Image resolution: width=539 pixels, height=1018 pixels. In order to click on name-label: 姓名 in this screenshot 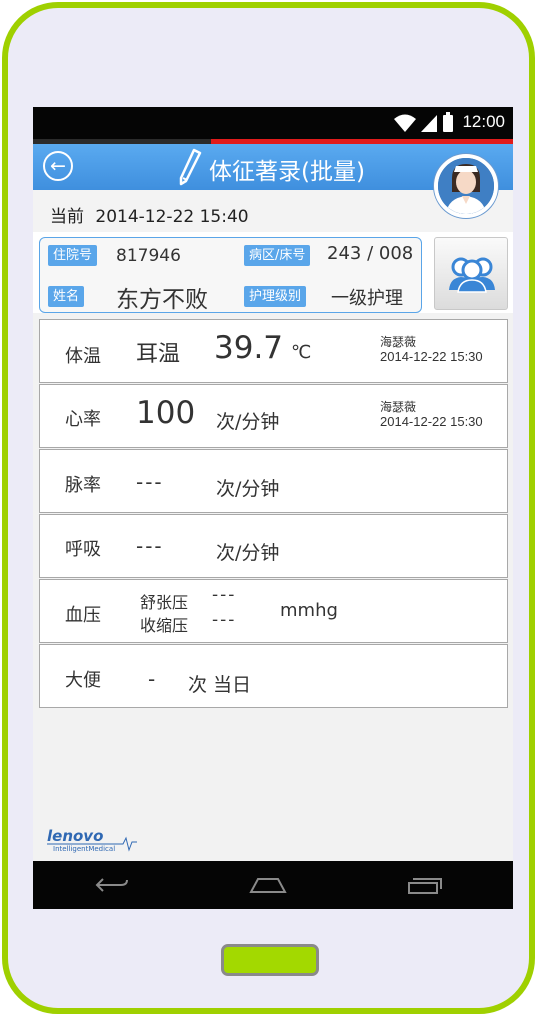, I will do `click(66, 296)`.